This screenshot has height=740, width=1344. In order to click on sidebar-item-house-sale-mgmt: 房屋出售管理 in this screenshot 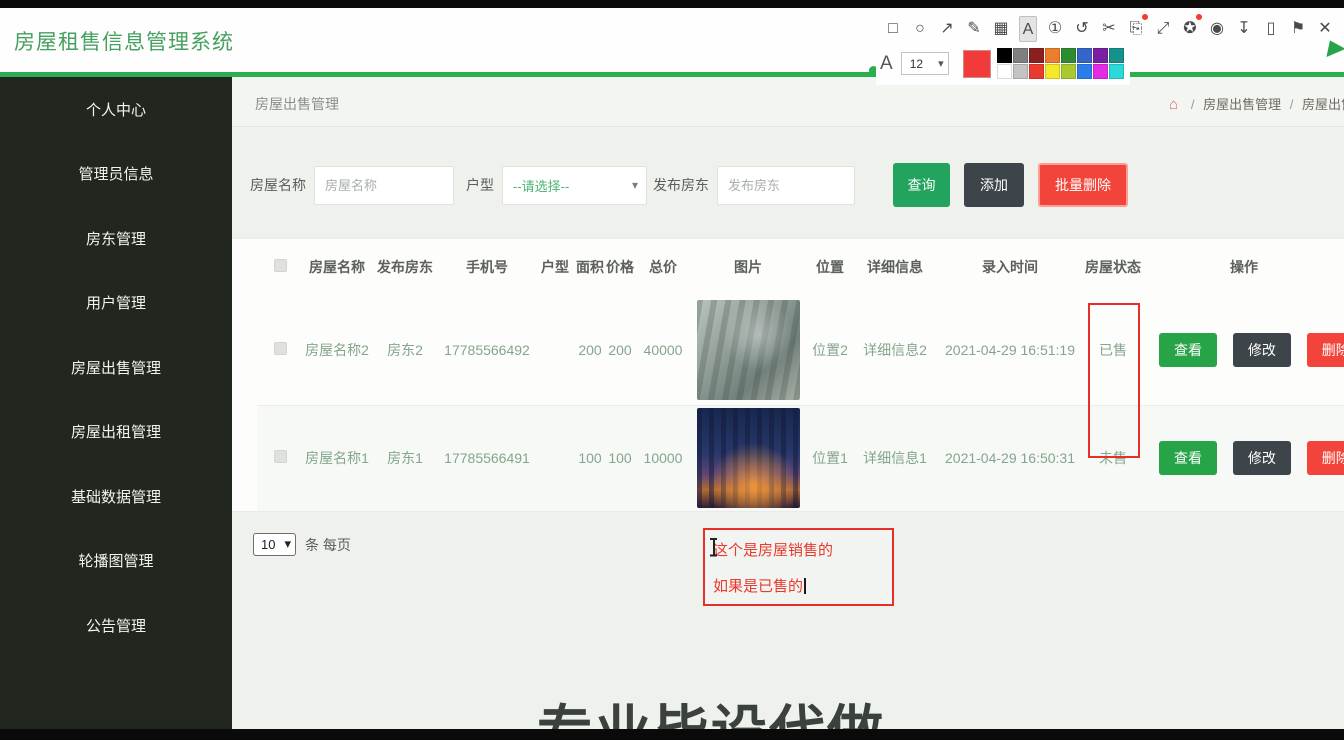, I will do `click(116, 367)`.